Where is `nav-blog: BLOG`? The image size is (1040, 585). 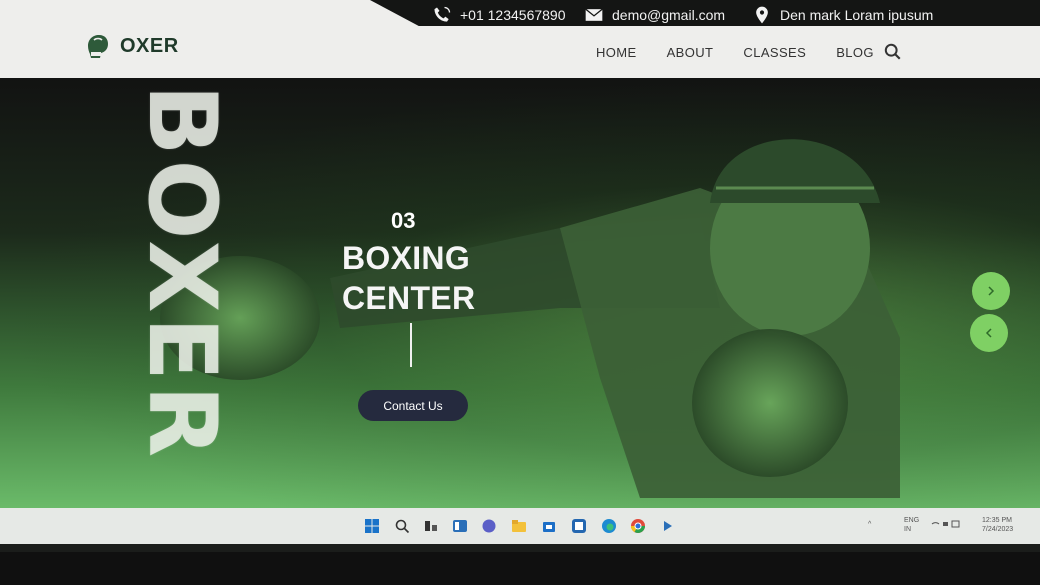
nav-blog: BLOG is located at coordinates (855, 52).